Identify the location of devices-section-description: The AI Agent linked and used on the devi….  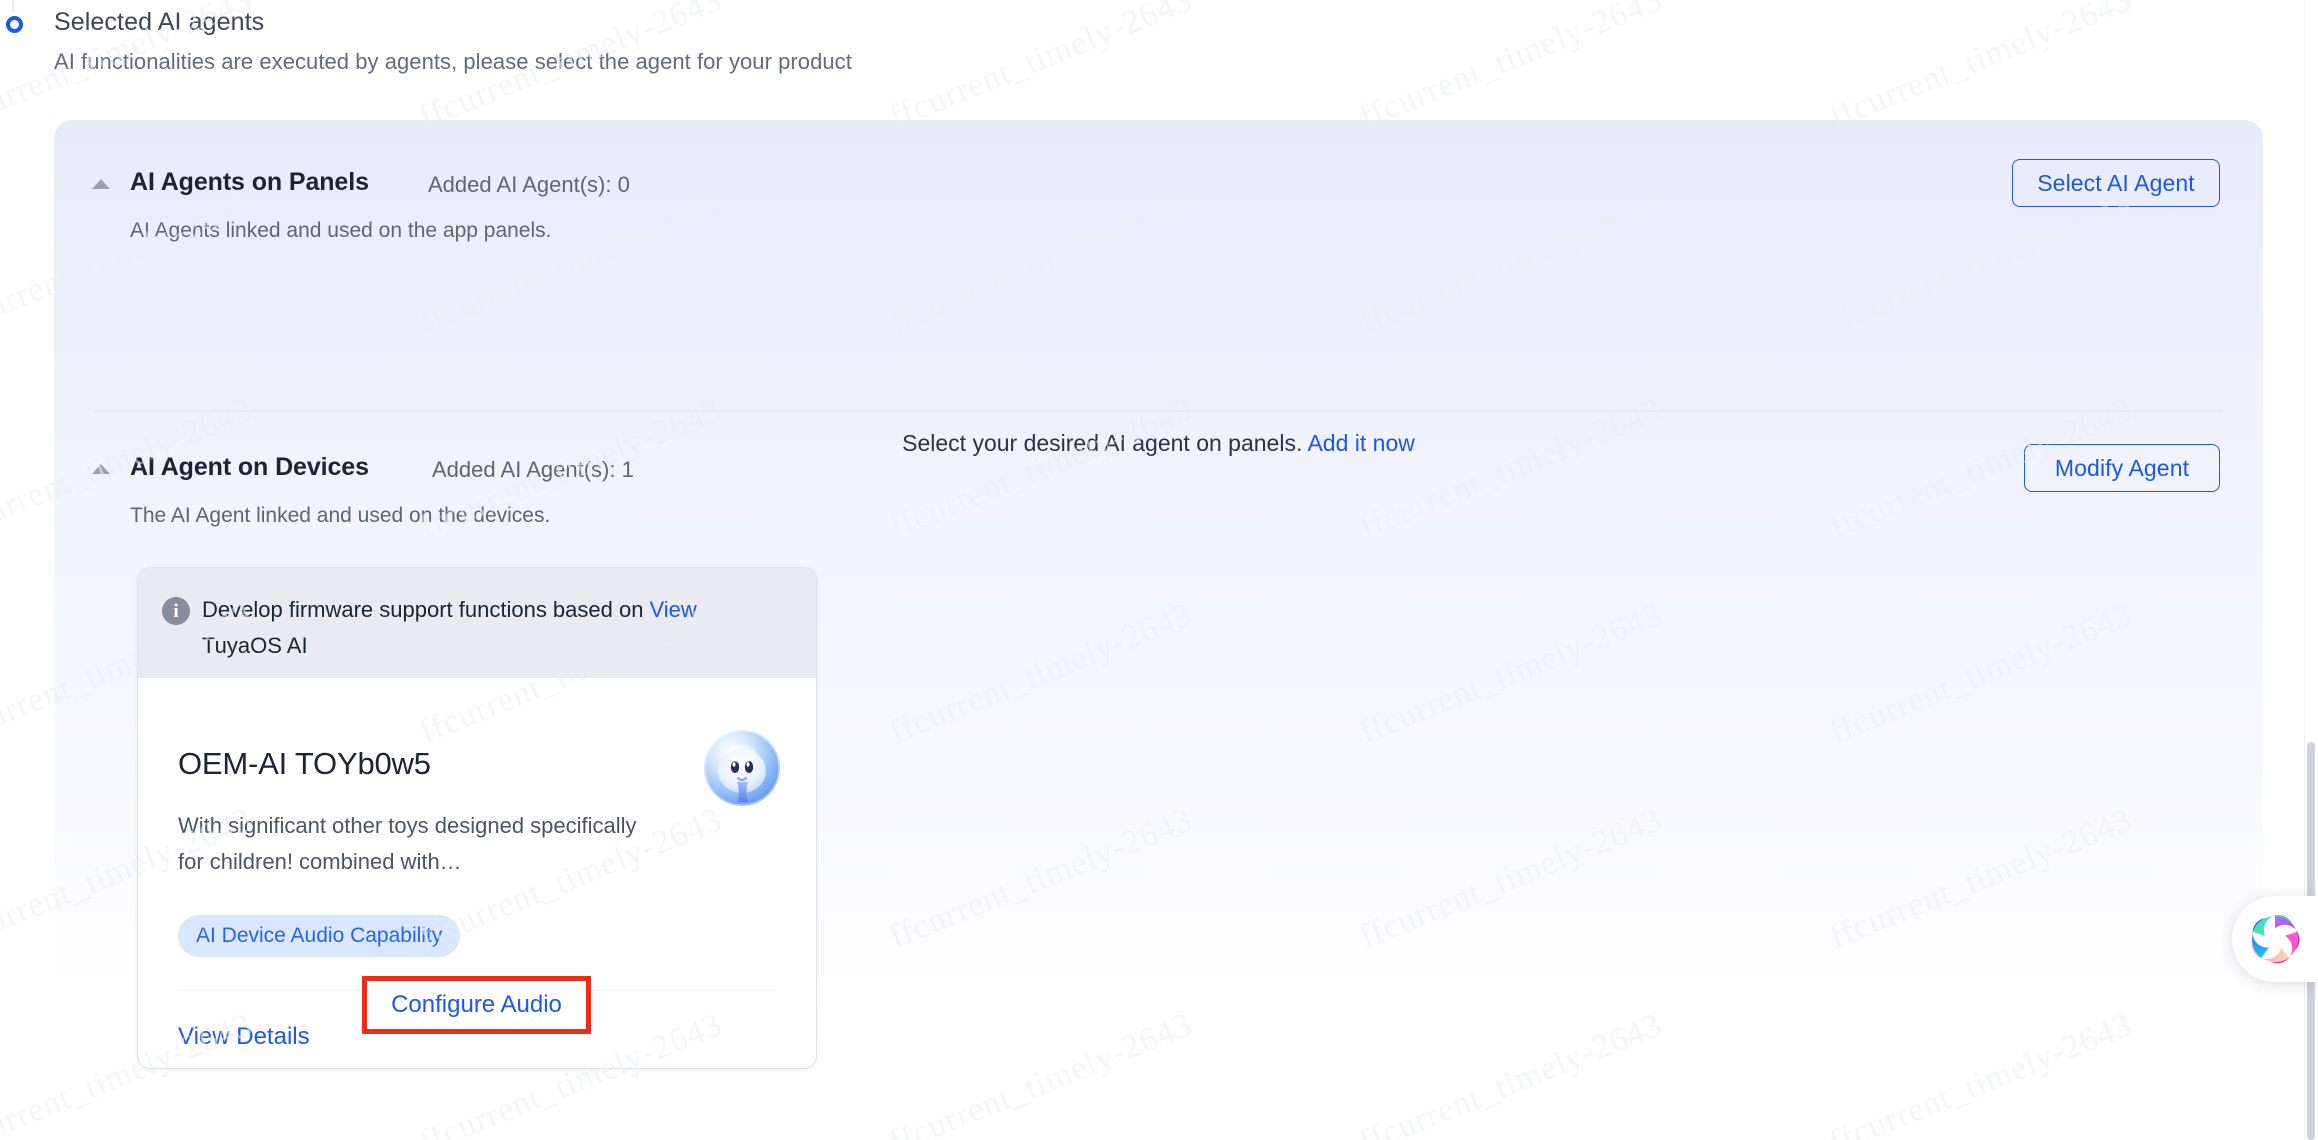
(340, 515).